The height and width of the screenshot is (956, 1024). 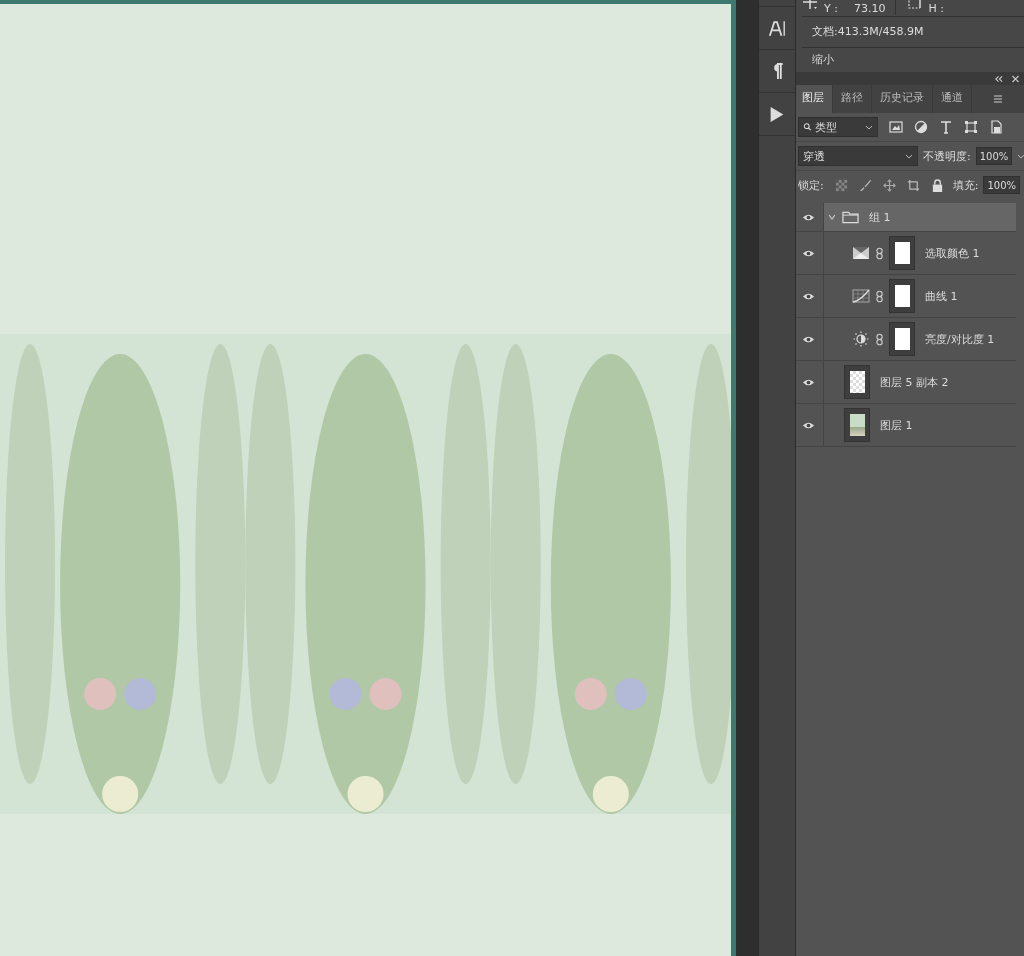 What do you see at coordinates (861, 339) in the screenshot?
I see `brightness-contrast-icon` at bounding box center [861, 339].